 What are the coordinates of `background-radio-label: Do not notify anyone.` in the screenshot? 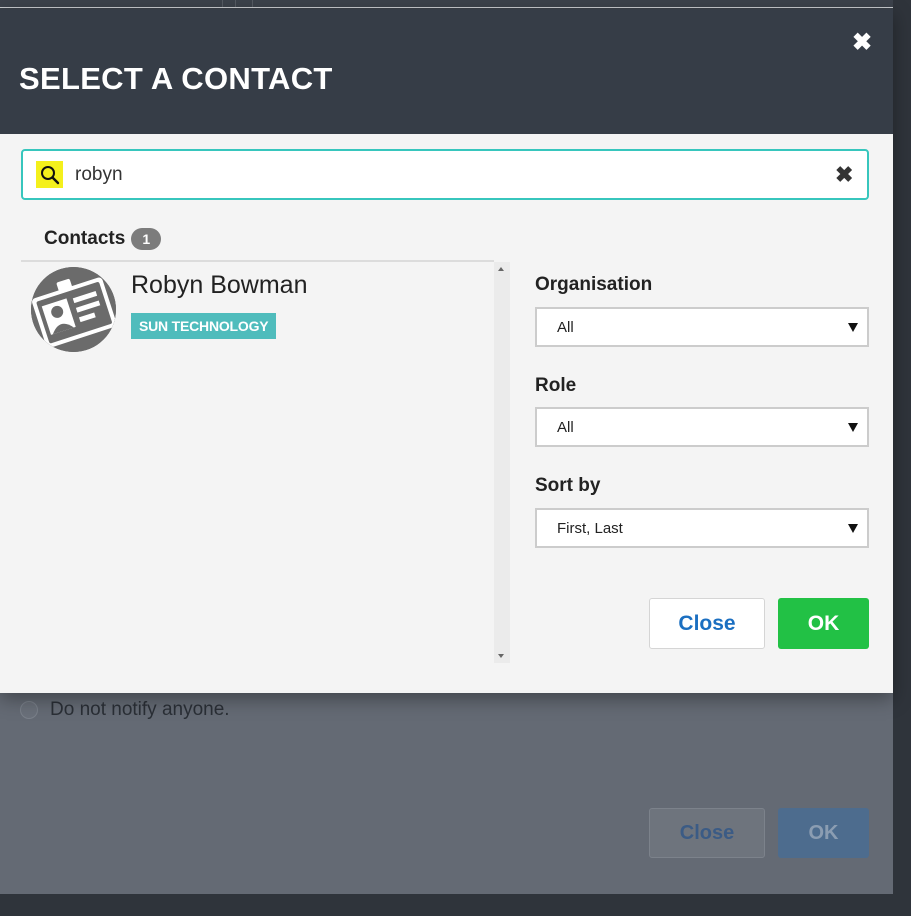 It's located at (140, 709).